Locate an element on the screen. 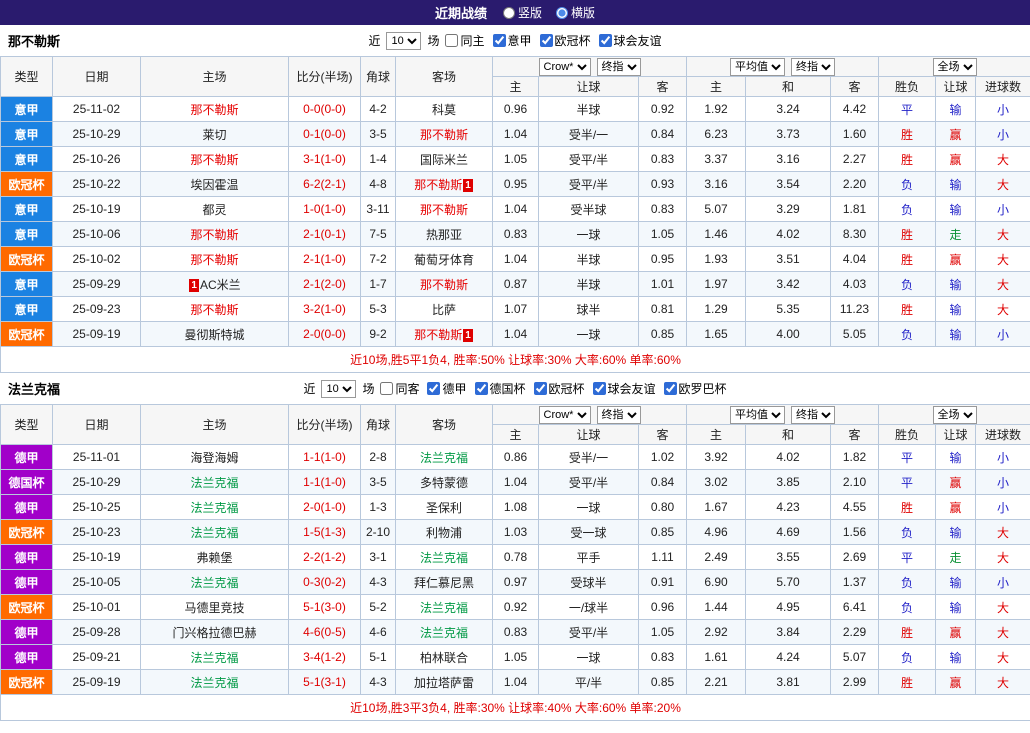 The image size is (1030, 733). layout-radio-1: 横版 is located at coordinates (575, 12).